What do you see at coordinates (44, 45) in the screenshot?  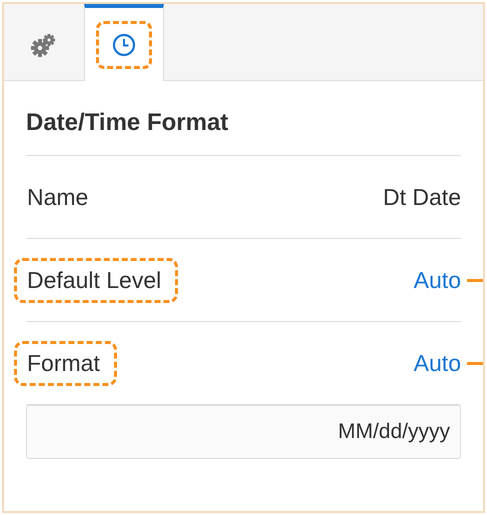 I see `gears-icon` at bounding box center [44, 45].